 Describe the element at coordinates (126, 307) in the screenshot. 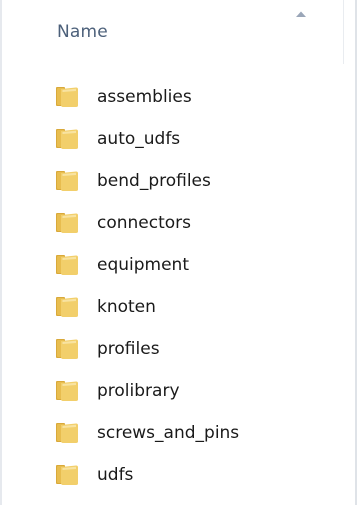

I see `folder-name: knoten` at that location.